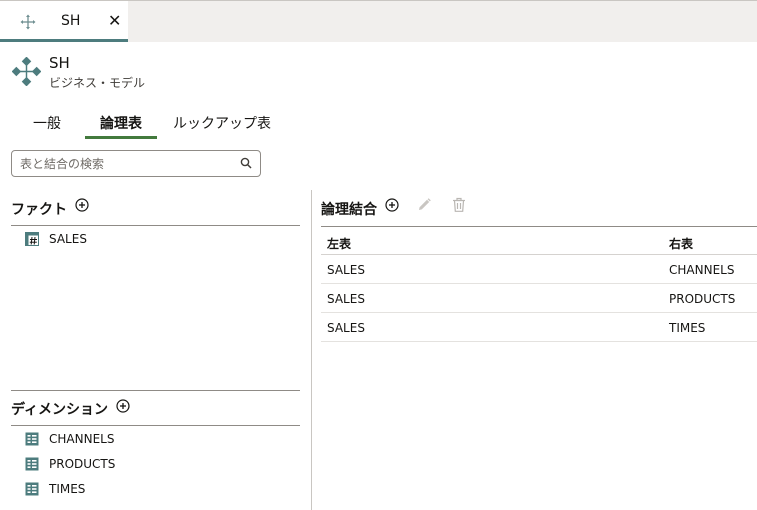 The image size is (757, 510). I want to click on tab-general: 一般, so click(47, 122).